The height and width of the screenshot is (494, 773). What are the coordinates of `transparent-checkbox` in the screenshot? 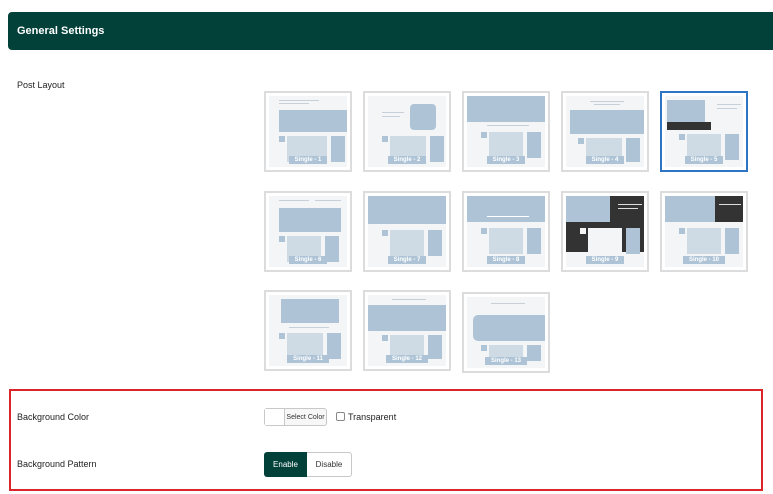 It's located at (340, 416).